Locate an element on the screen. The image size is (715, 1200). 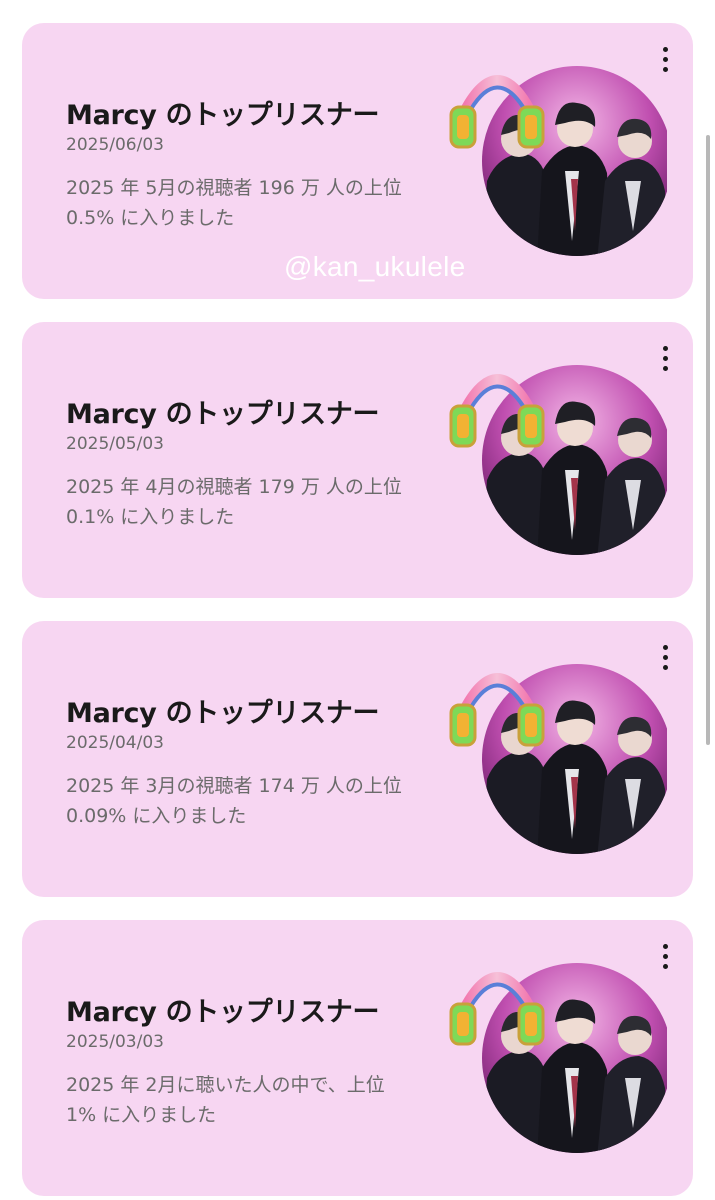
card-description: 2025 年 4月の視聴者 179 万 人の上位 0.1% に入りました is located at coordinates (234, 502).